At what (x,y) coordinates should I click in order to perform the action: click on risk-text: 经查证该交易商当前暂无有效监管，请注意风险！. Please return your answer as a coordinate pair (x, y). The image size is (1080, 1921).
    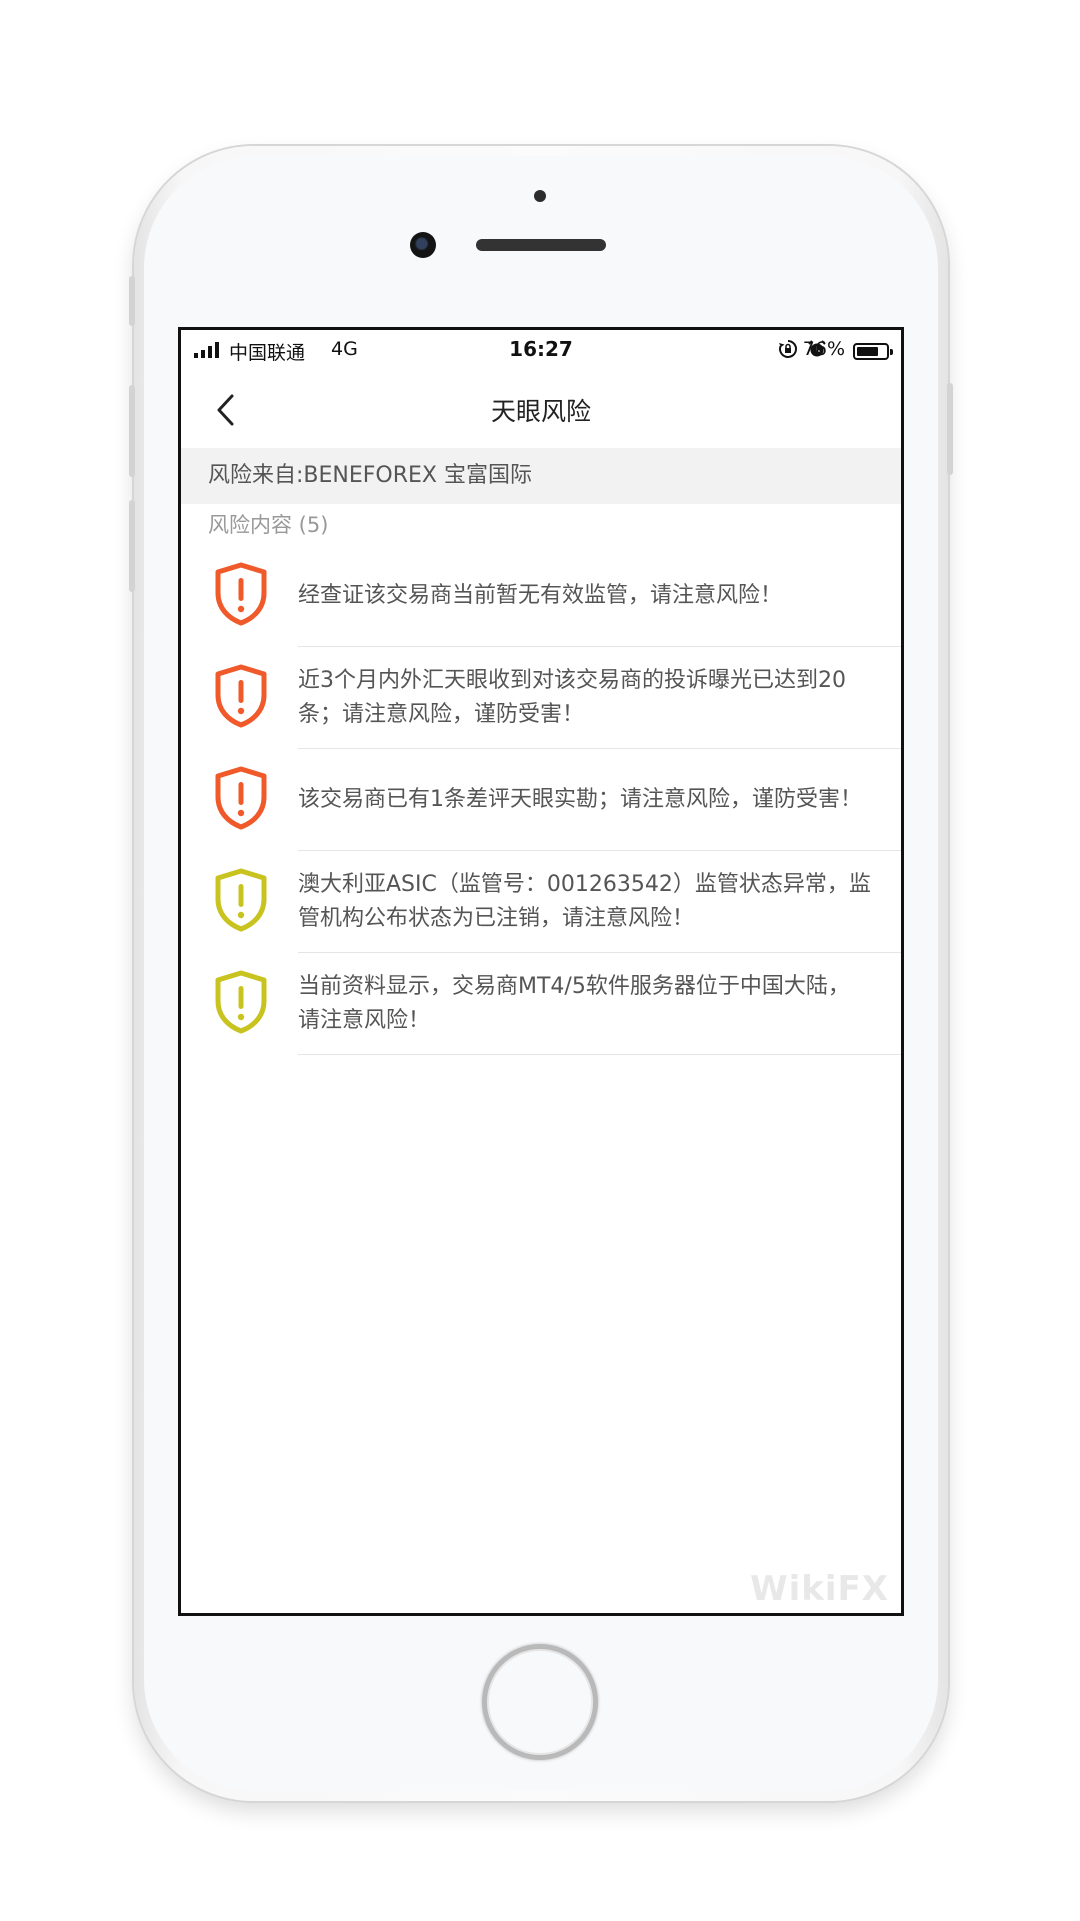
    Looking at the image, I should click on (540, 595).